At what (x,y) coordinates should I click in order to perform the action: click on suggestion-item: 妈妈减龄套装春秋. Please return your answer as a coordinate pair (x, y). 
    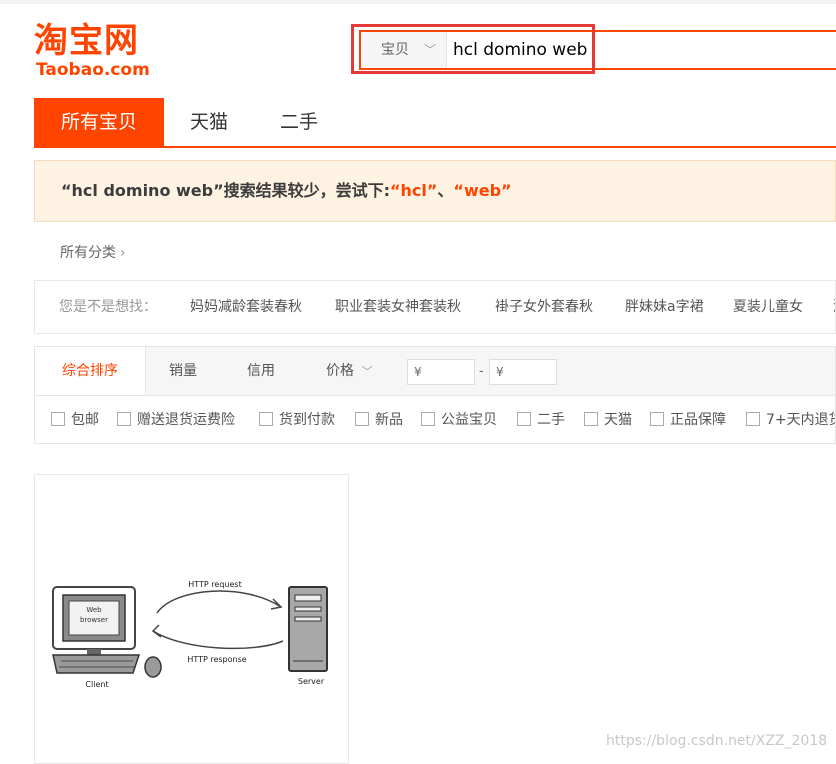
    Looking at the image, I should click on (246, 307).